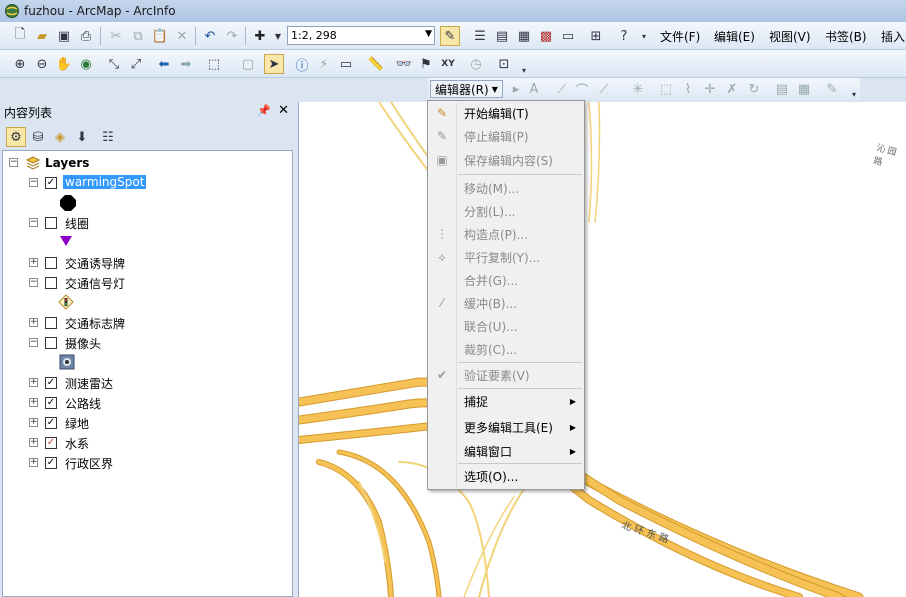 The width and height of the screenshot is (906, 597). What do you see at coordinates (147, 463) in the screenshot?
I see `layer-row-admin-boundary: + ✓ 行政区界` at bounding box center [147, 463].